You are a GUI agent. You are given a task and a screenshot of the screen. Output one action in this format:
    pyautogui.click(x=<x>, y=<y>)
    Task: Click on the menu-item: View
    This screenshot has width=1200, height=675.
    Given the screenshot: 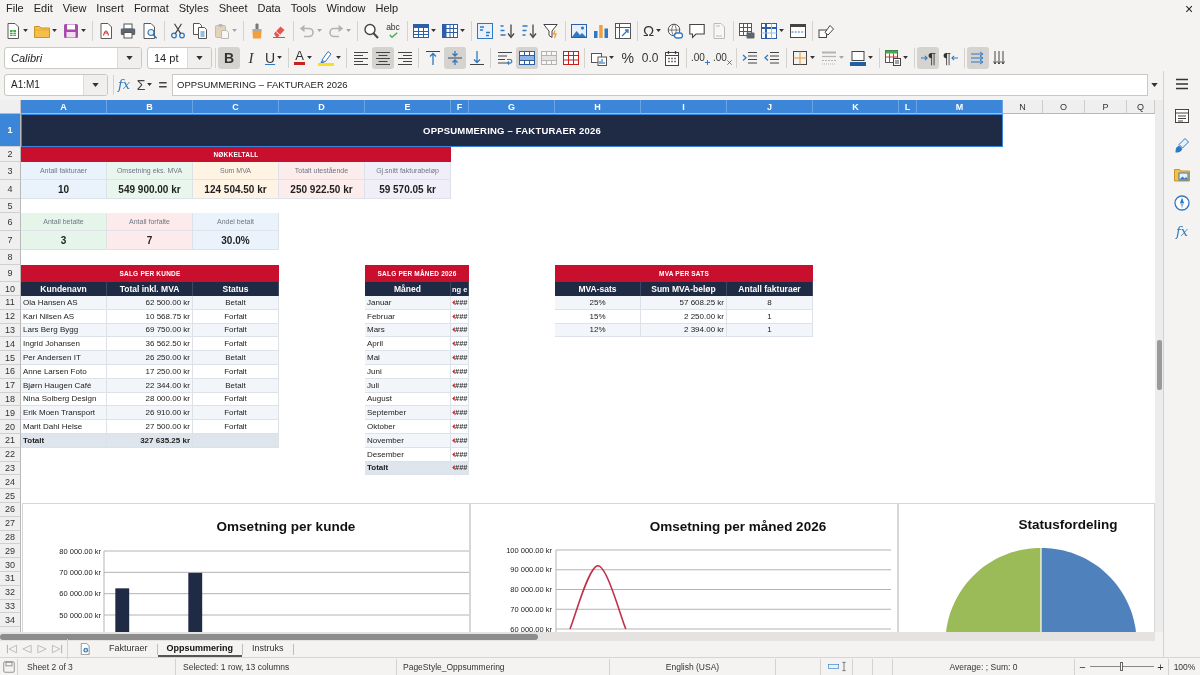 What is the action you would take?
    pyautogui.click(x=74, y=8)
    